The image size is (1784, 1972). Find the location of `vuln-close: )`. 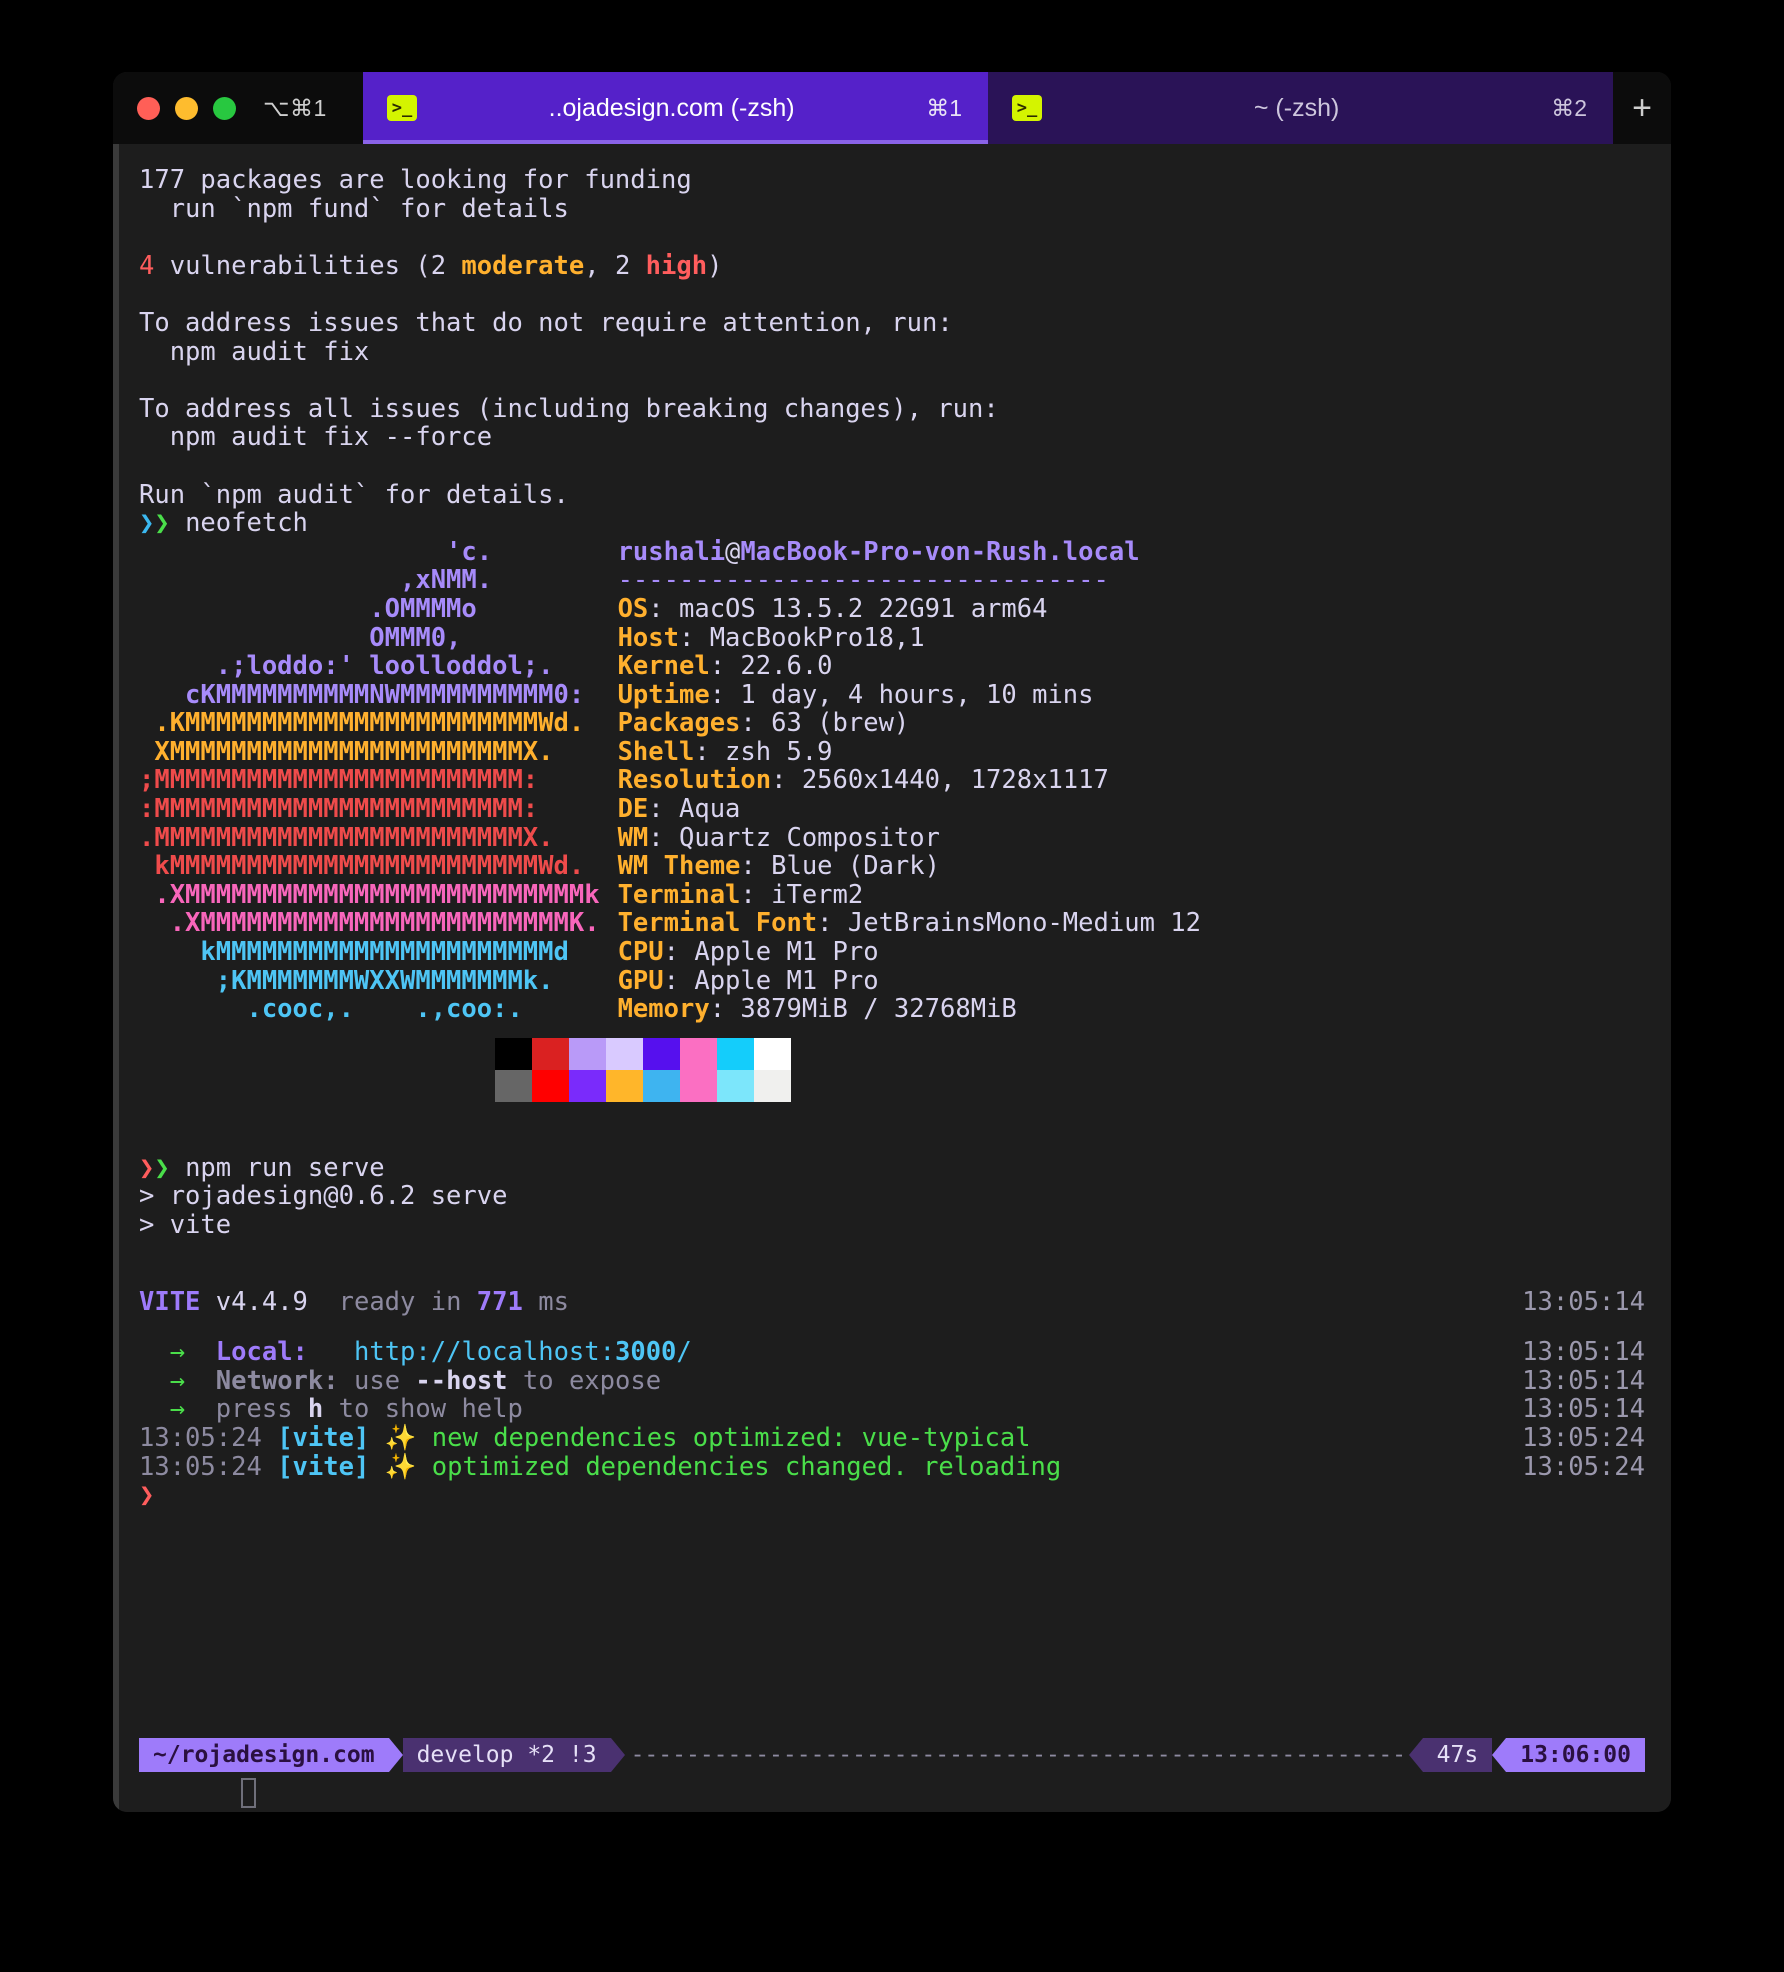

vuln-close: ) is located at coordinates (715, 265).